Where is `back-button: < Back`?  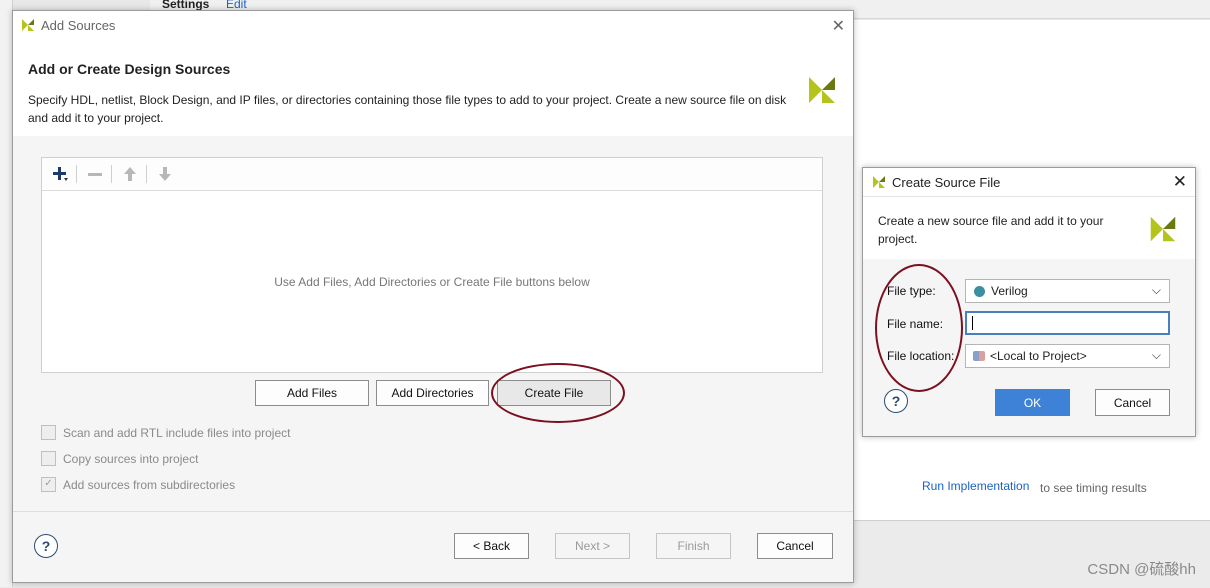
back-button: < Back is located at coordinates (491, 546).